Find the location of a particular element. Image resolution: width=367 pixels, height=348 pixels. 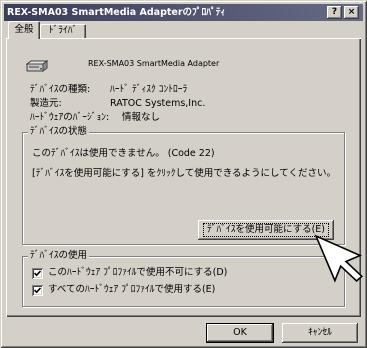

device-status-hint: [ﾃﾞﾊﾞｲｽを使用可能にする] をｸﾘｯｸして使用できるようにしてください。 is located at coordinates (184, 173).